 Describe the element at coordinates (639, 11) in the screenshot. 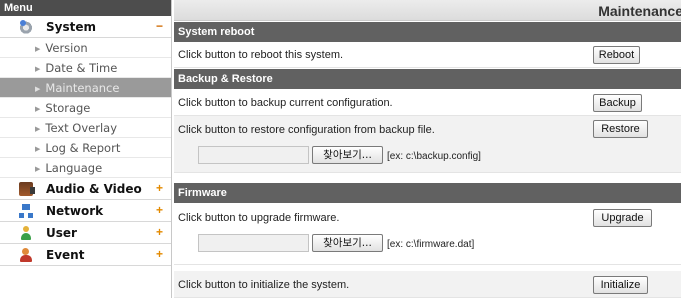

I see `page-title: Maintenance` at that location.